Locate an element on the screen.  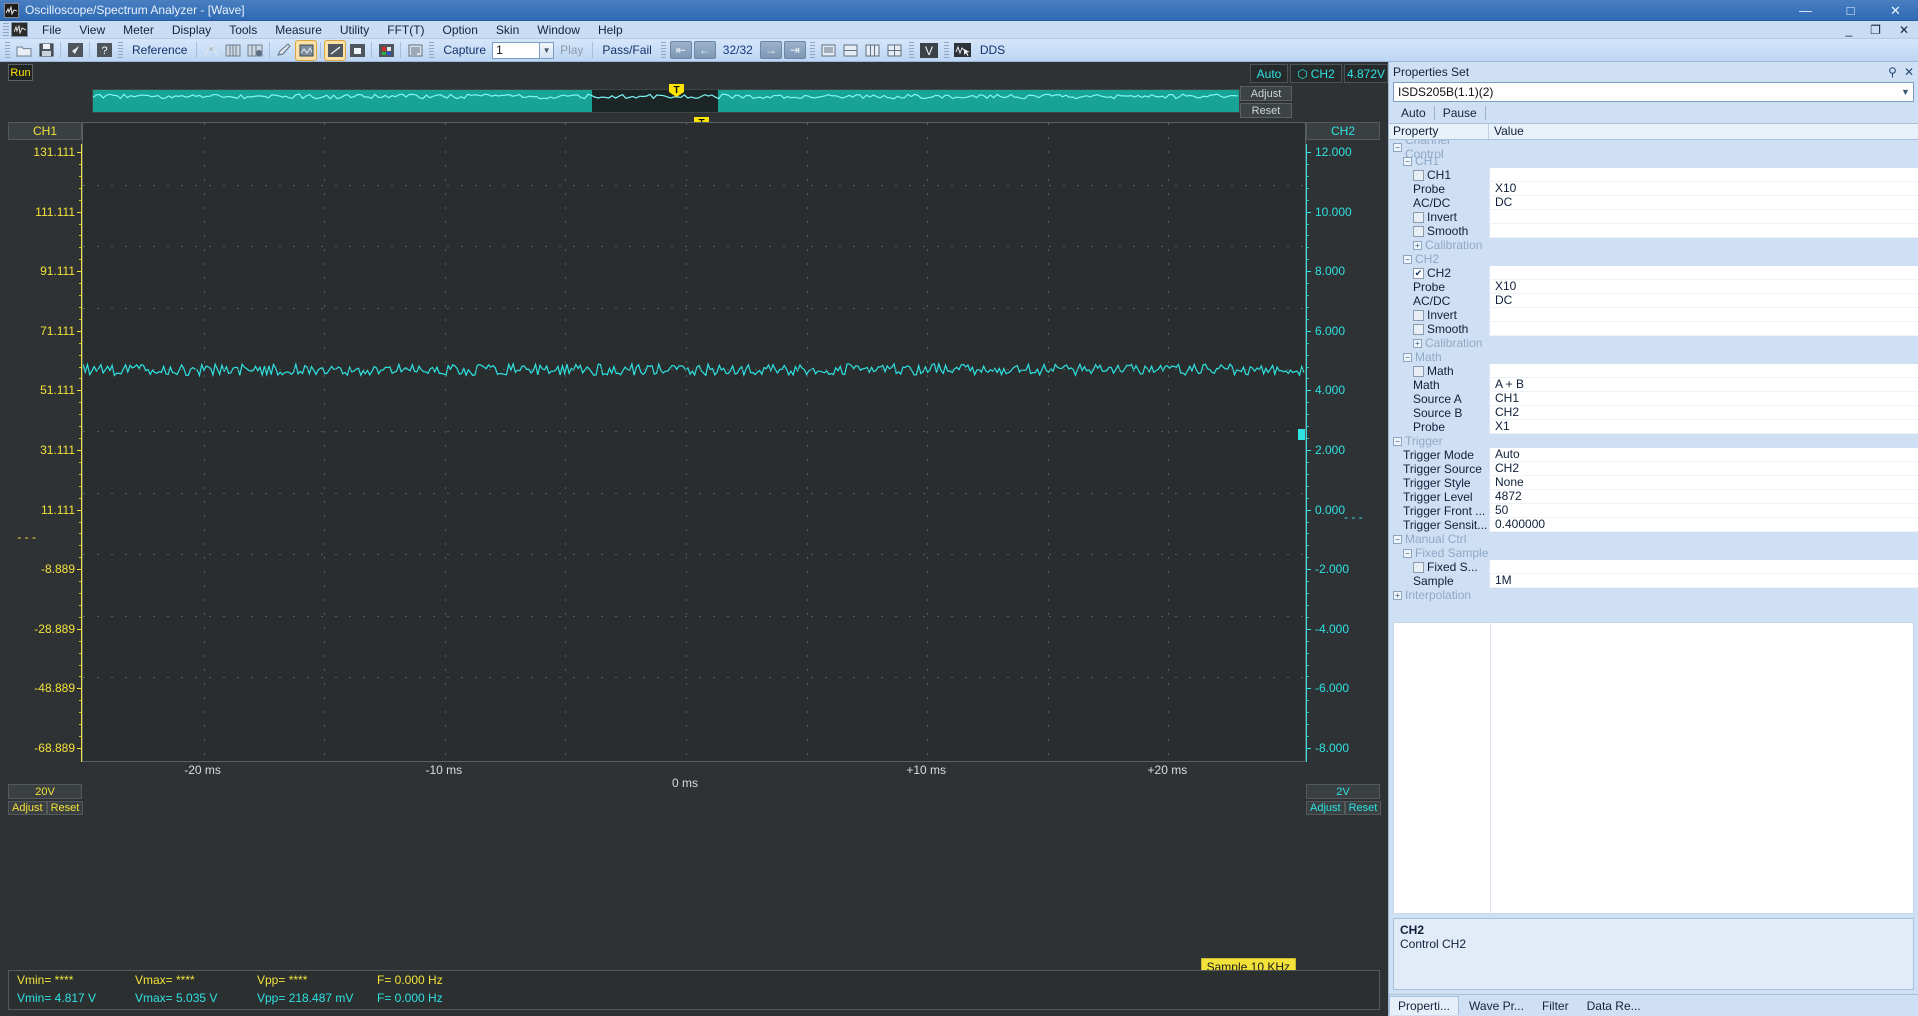
help-question-icon: ? is located at coordinates (104, 50).